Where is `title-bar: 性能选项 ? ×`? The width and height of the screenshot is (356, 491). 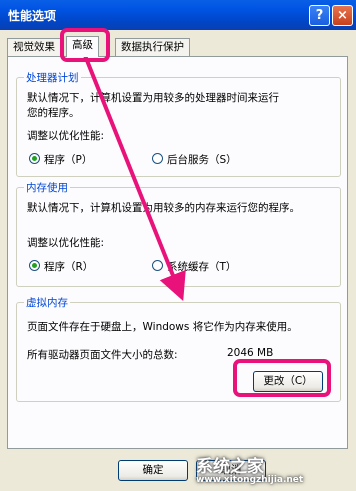
title-bar: 性能选项 ? × is located at coordinates (178, 15).